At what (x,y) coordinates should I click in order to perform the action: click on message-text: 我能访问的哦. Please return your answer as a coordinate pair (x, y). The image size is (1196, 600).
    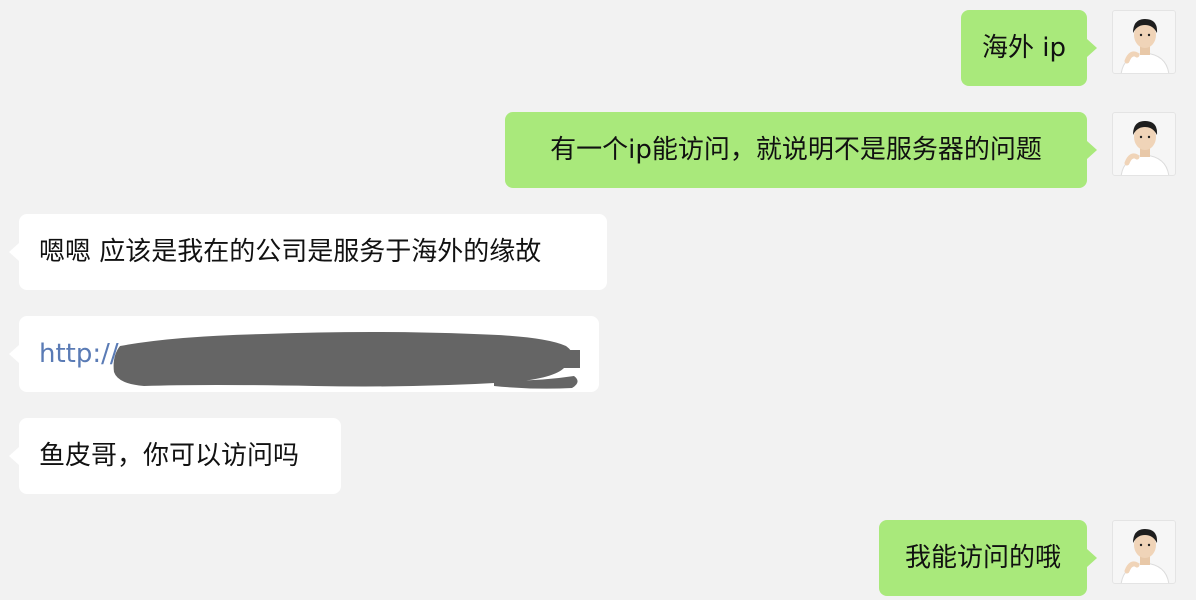
    Looking at the image, I should click on (982, 558).